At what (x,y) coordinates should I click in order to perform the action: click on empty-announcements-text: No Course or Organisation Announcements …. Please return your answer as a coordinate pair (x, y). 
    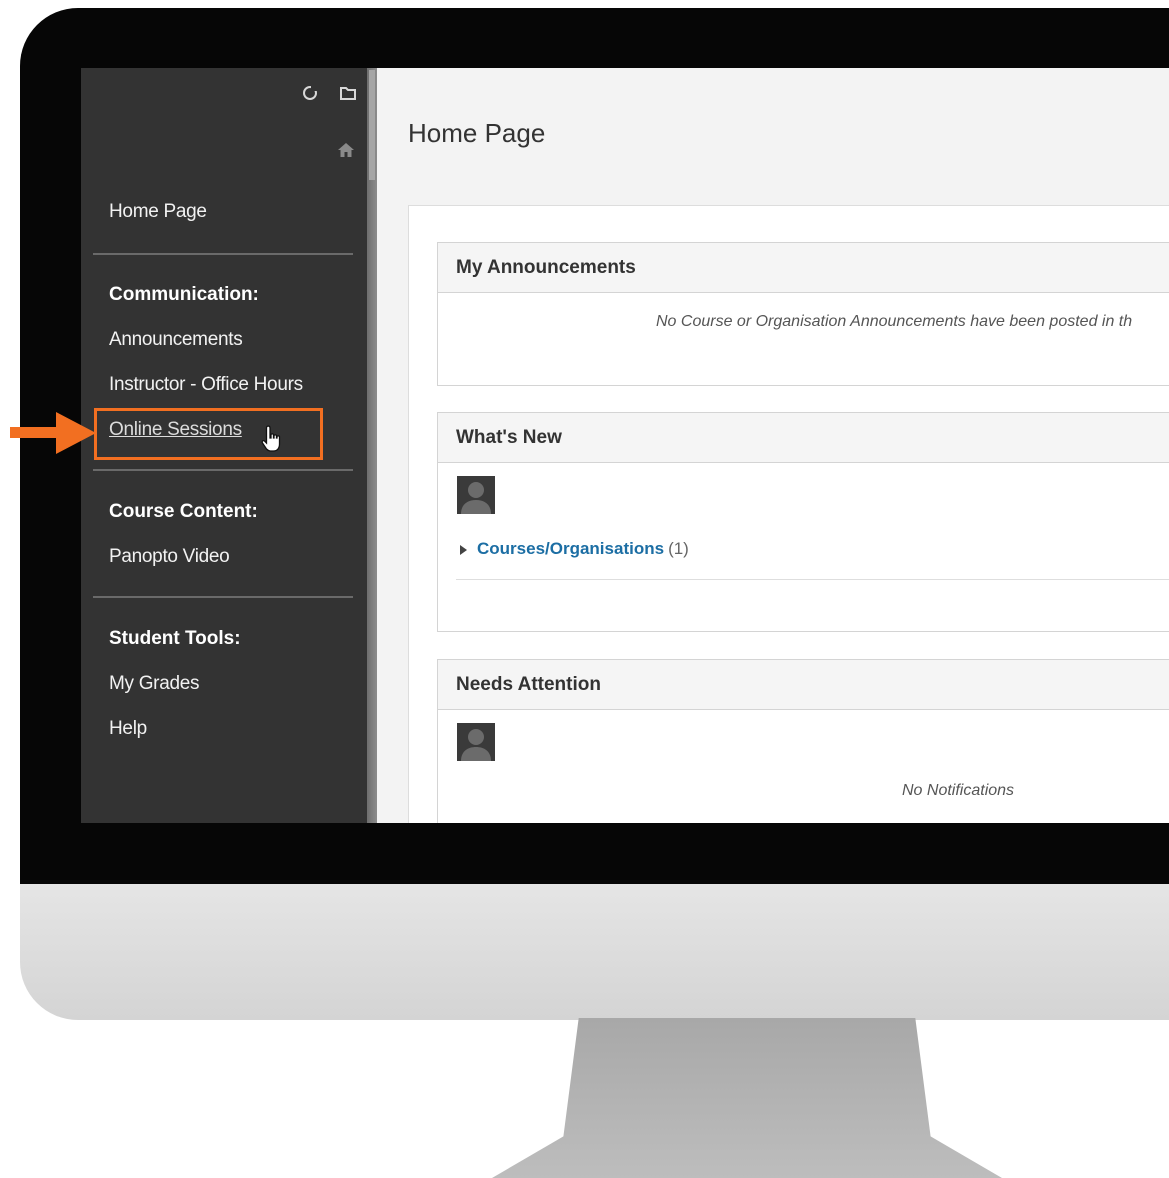
    Looking at the image, I should click on (894, 321).